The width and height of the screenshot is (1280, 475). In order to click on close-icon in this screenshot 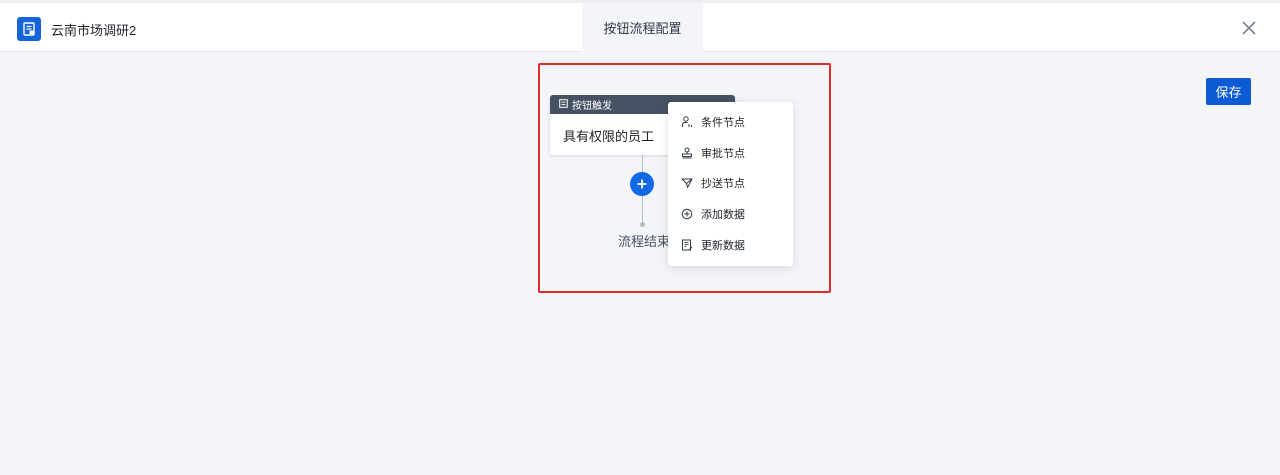, I will do `click(1249, 28)`.